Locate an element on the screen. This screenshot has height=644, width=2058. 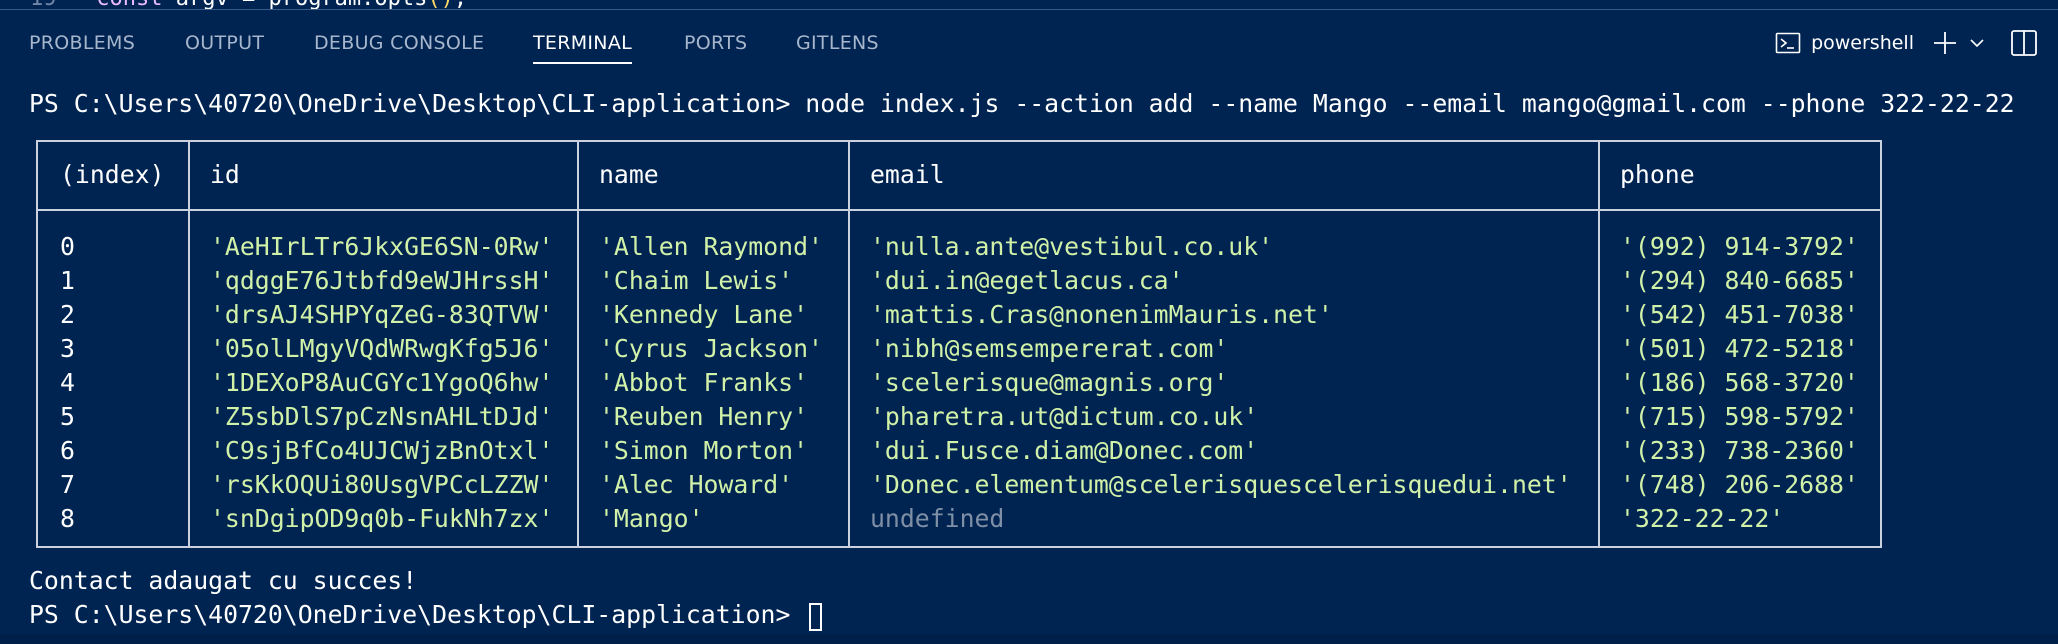
cell-id: 'qdggE76Jtbfd9eWJHrssH' is located at coordinates (382, 280).